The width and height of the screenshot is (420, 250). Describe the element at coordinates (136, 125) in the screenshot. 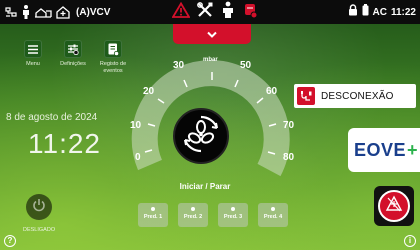

I see `gauge-tick-10: 10` at that location.